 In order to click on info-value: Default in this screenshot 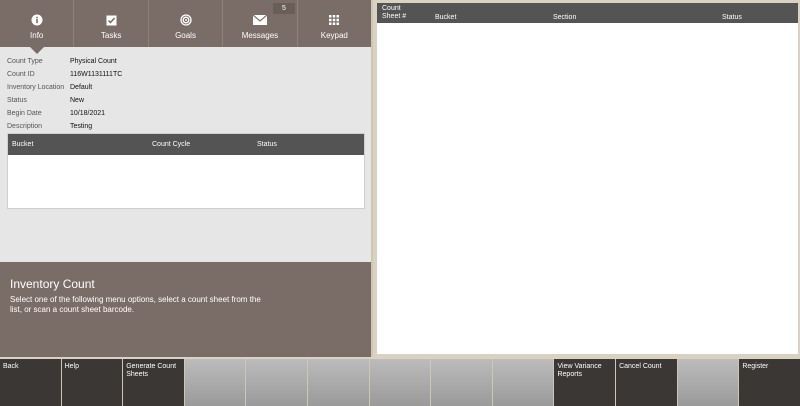, I will do `click(81, 87)`.